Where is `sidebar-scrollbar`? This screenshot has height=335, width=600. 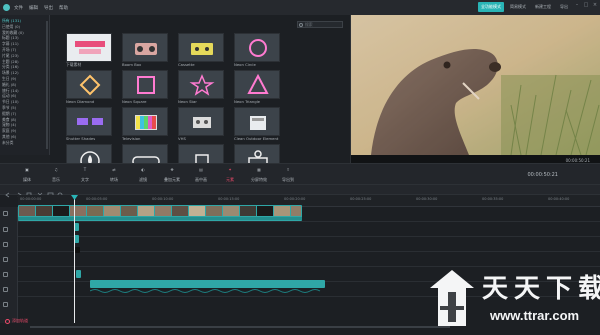 sidebar-scrollbar is located at coordinates (47, 85).